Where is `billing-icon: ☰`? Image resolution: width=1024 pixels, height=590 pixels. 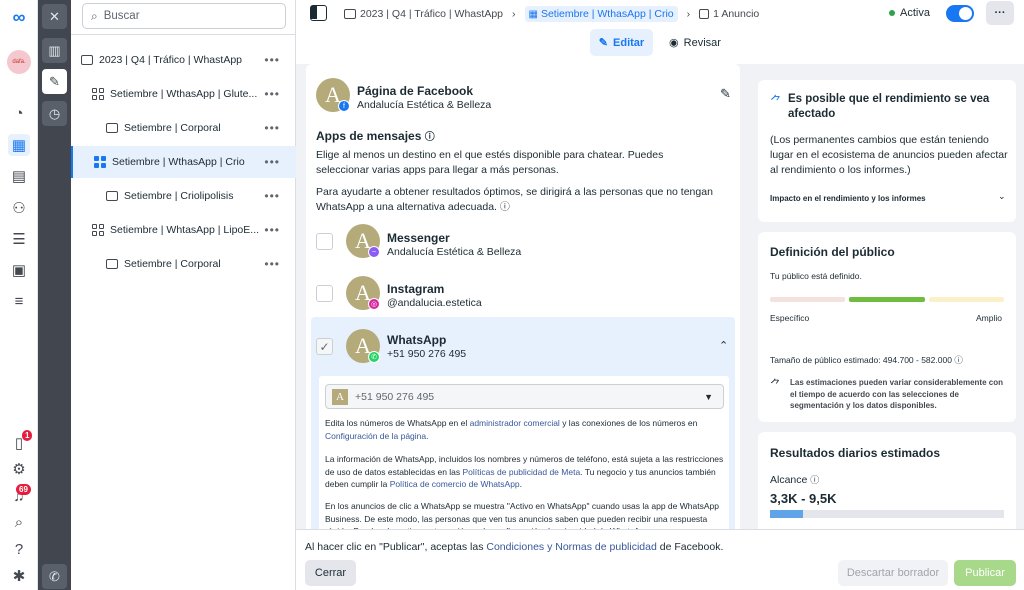
billing-icon: ☰ is located at coordinates (19, 239).